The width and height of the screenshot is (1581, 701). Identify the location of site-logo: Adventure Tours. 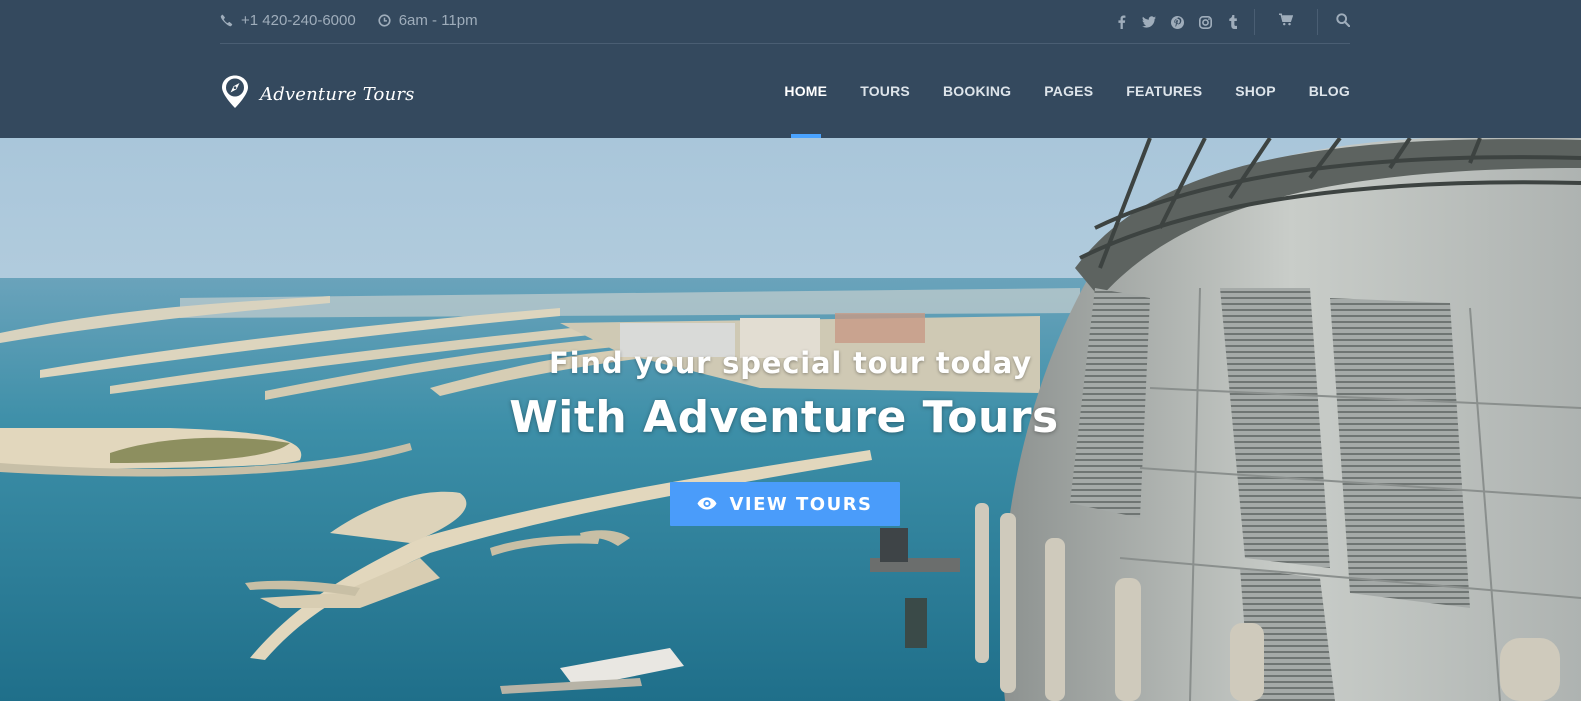
(317, 94).